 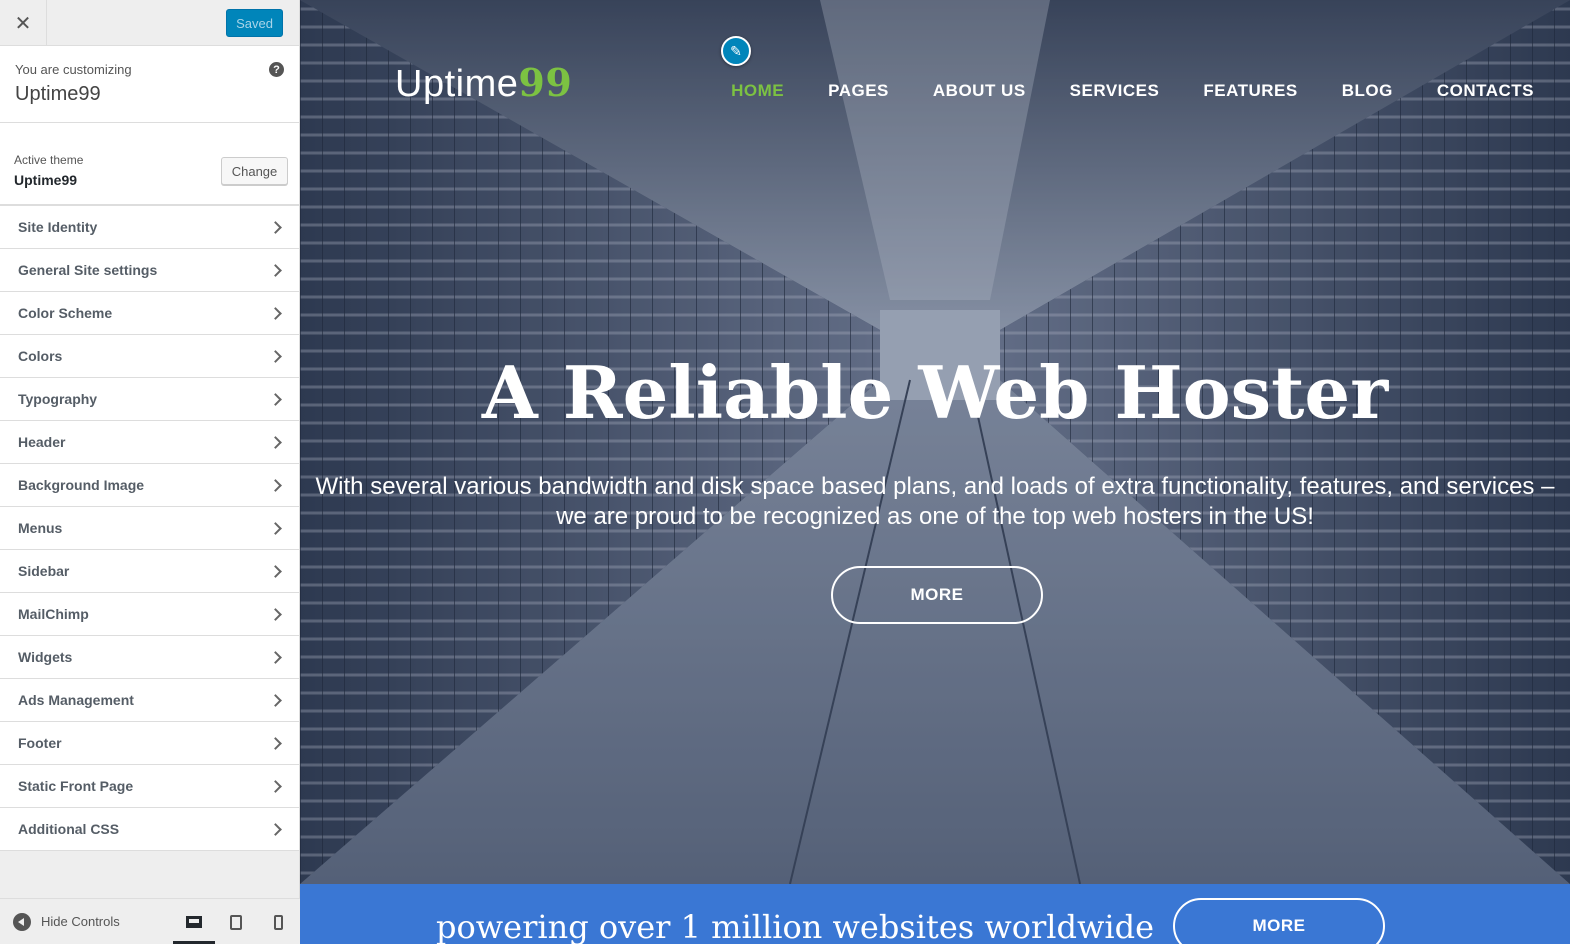 I want to click on section-item-general-site-settings: General Site settings, so click(x=149, y=270).